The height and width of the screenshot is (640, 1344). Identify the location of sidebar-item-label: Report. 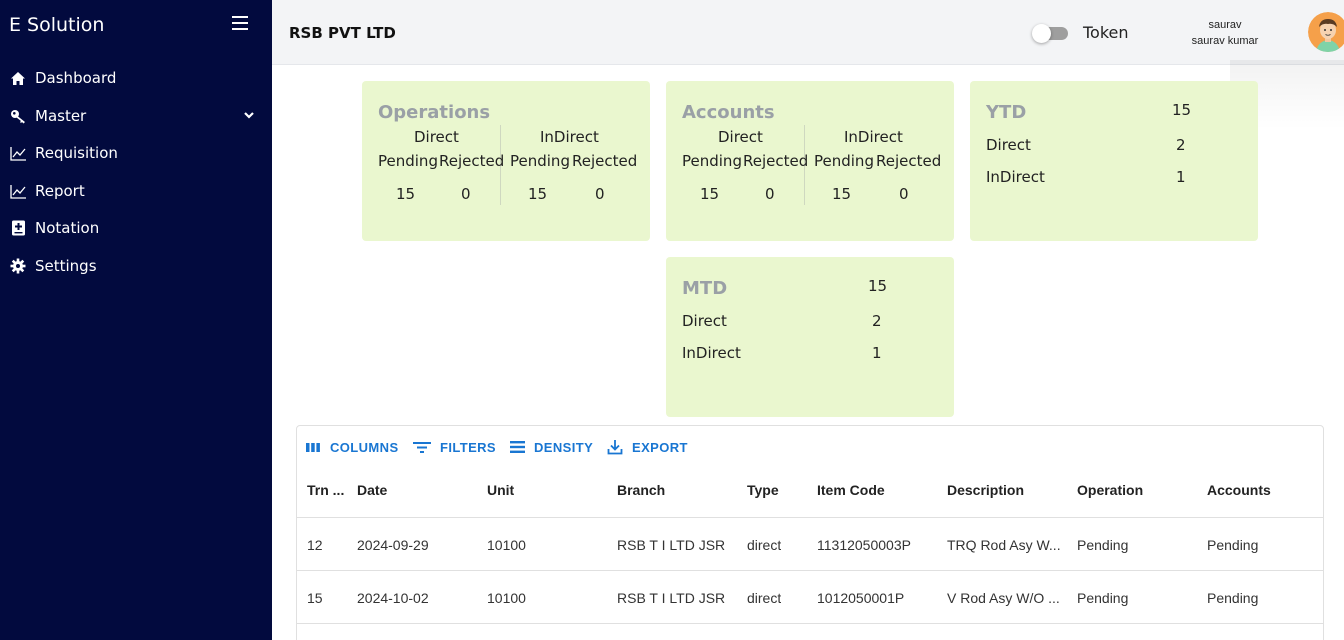
(60, 191).